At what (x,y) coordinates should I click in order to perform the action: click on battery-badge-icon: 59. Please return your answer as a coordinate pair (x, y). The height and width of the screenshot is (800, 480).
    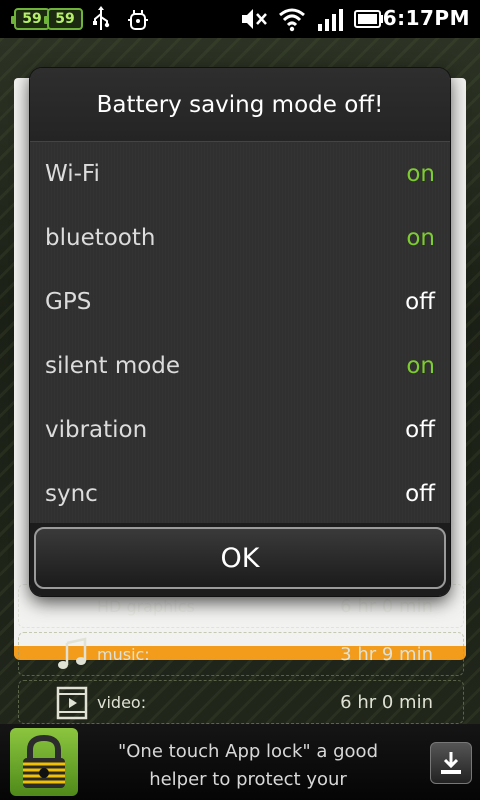
    Looking at the image, I should click on (63, 19).